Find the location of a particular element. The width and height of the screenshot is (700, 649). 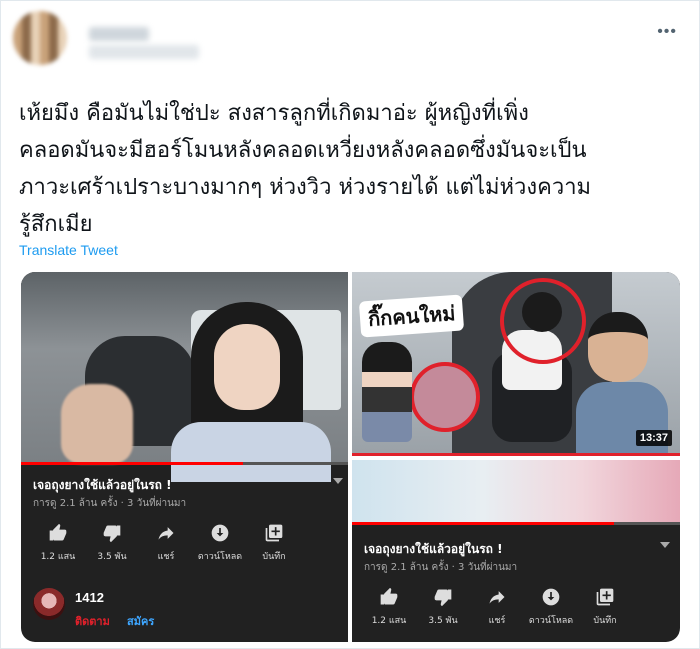

translate-tweet-link: Translate Tweet is located at coordinates (68, 250).